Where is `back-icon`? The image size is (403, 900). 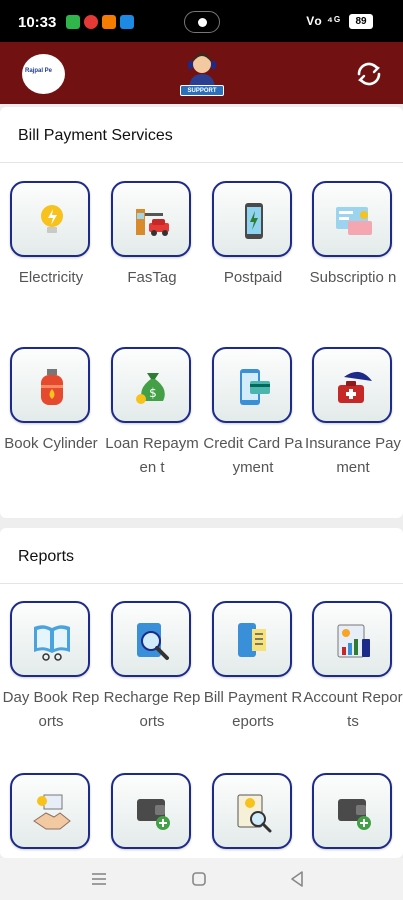 back-icon is located at coordinates (297, 879).